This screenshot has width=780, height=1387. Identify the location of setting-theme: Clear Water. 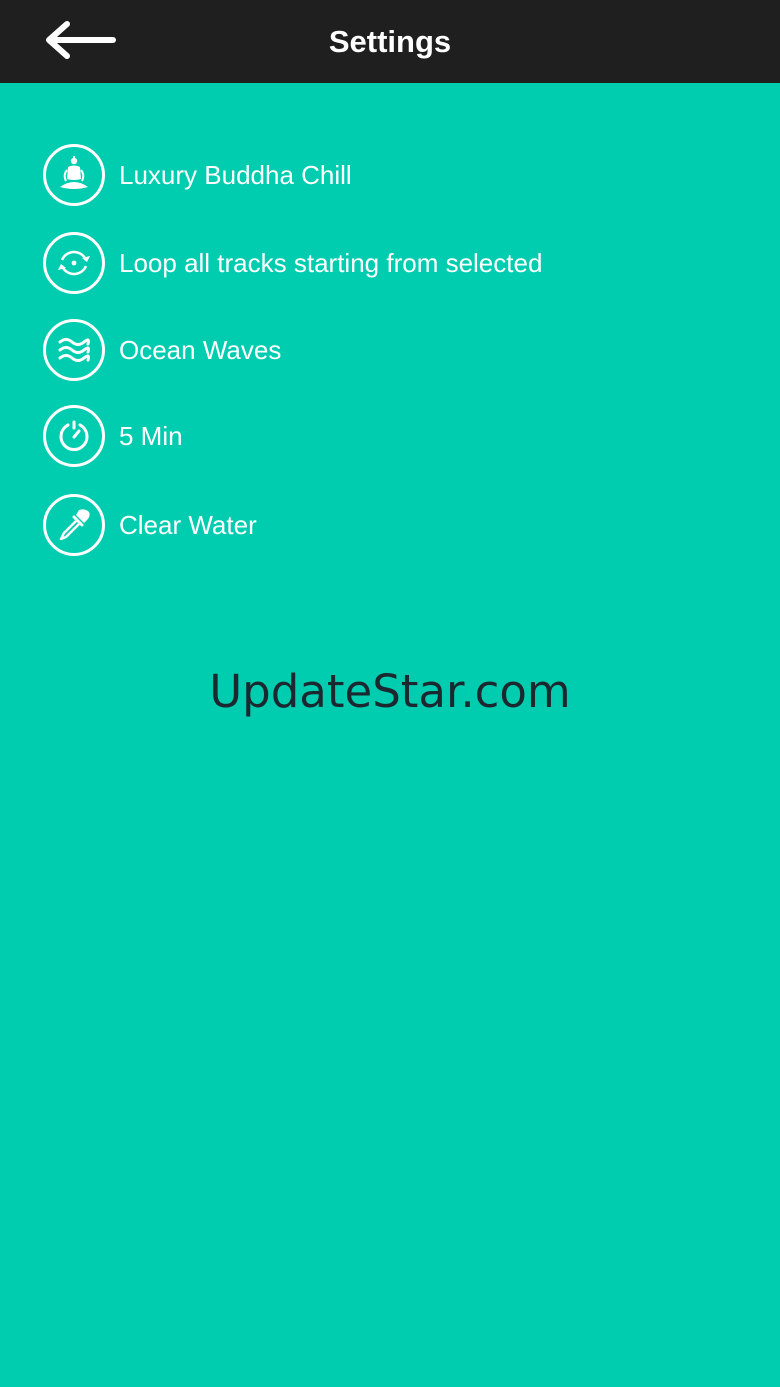
(363, 525).